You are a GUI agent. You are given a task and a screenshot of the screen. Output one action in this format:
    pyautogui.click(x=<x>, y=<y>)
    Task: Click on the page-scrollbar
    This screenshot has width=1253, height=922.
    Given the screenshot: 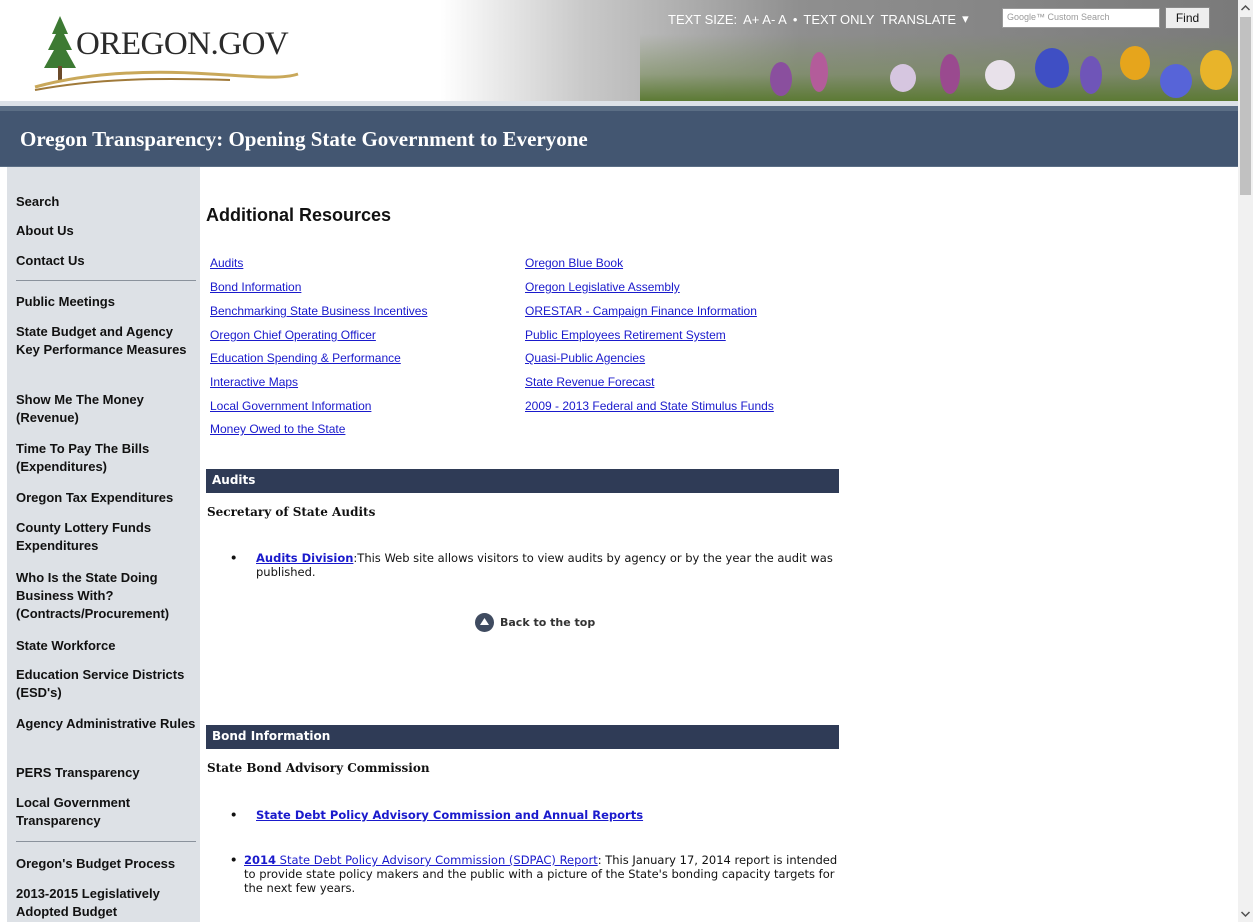 What is the action you would take?
    pyautogui.click(x=1245, y=461)
    